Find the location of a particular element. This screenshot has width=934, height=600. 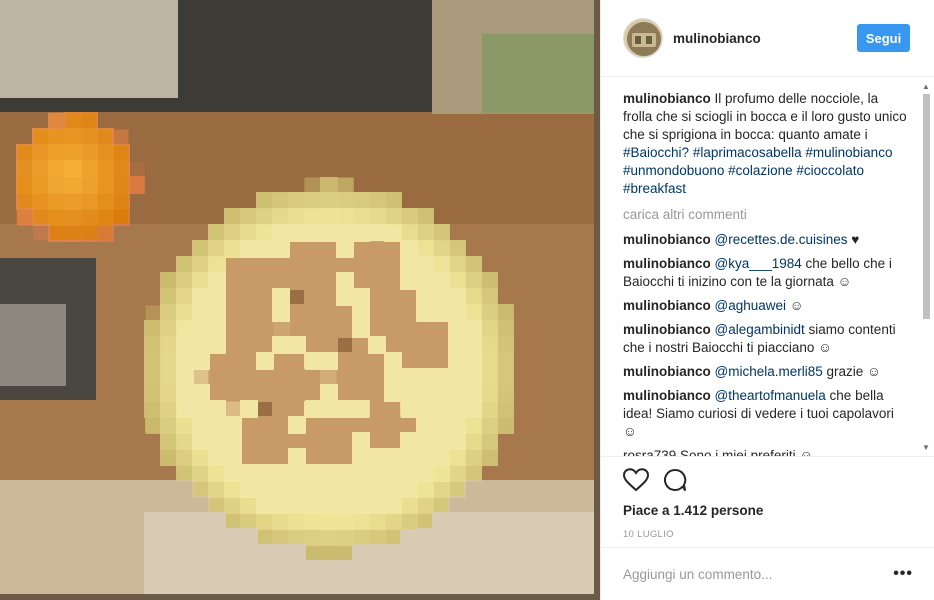

comment-mention: @recettes.de.cuisines is located at coordinates (781, 239).